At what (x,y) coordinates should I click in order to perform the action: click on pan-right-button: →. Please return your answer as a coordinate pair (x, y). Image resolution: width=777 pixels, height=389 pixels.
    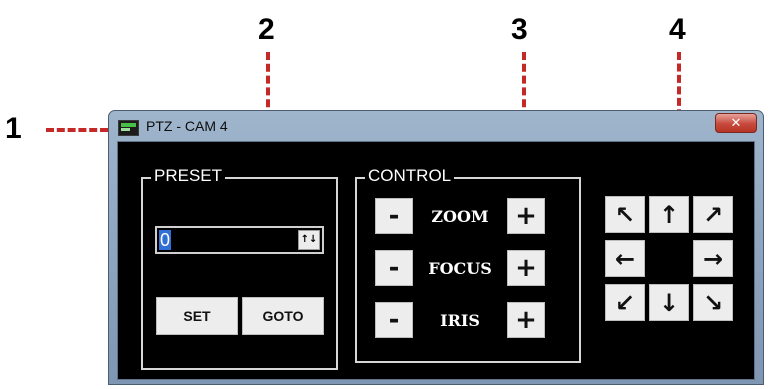
    Looking at the image, I should click on (713, 258).